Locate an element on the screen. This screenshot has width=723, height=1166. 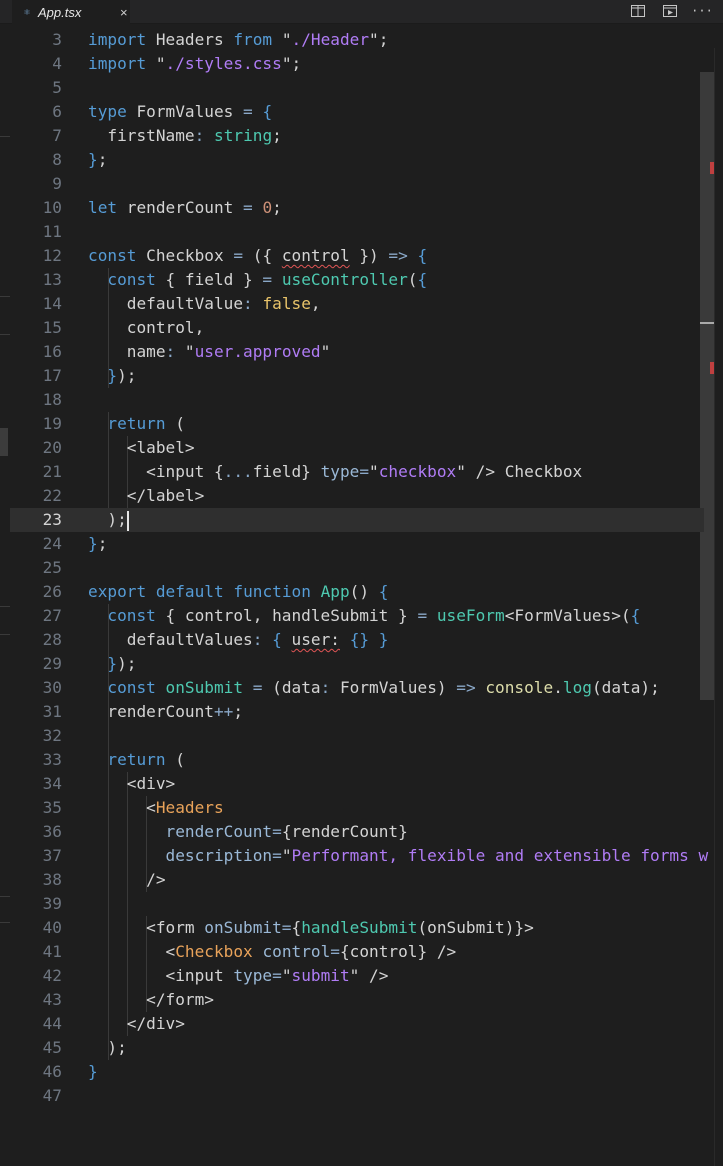
close-tab-icon: × is located at coordinates (124, 12).